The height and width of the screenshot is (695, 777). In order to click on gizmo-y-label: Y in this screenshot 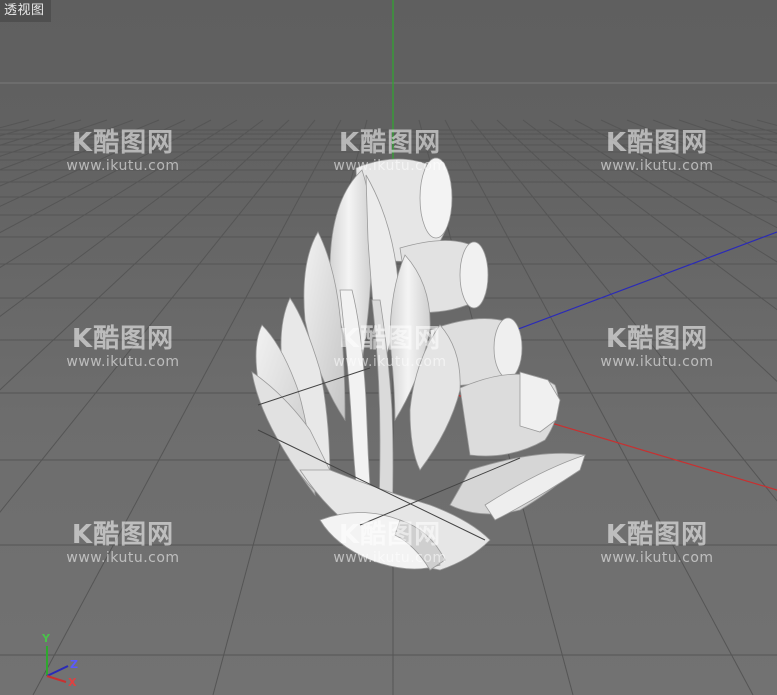, I will do `click(46, 638)`.